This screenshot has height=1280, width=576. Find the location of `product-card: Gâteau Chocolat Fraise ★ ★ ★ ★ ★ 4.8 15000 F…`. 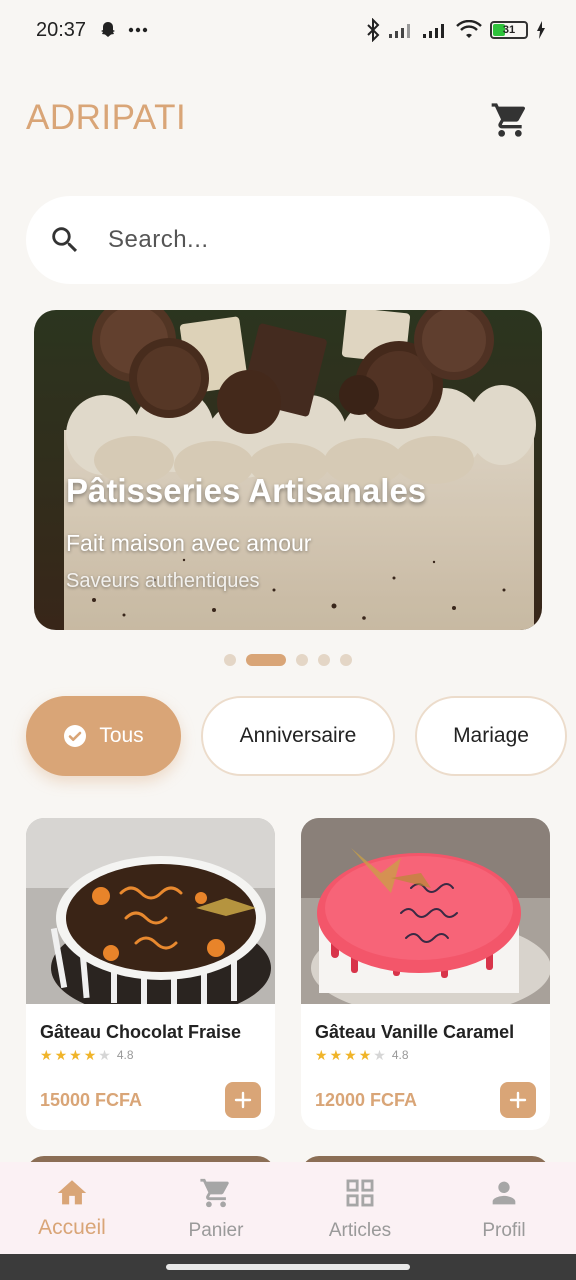

product-card: Gâteau Chocolat Fraise ★ ★ ★ ★ ★ 4.8 15000 F… is located at coordinates (150, 974).